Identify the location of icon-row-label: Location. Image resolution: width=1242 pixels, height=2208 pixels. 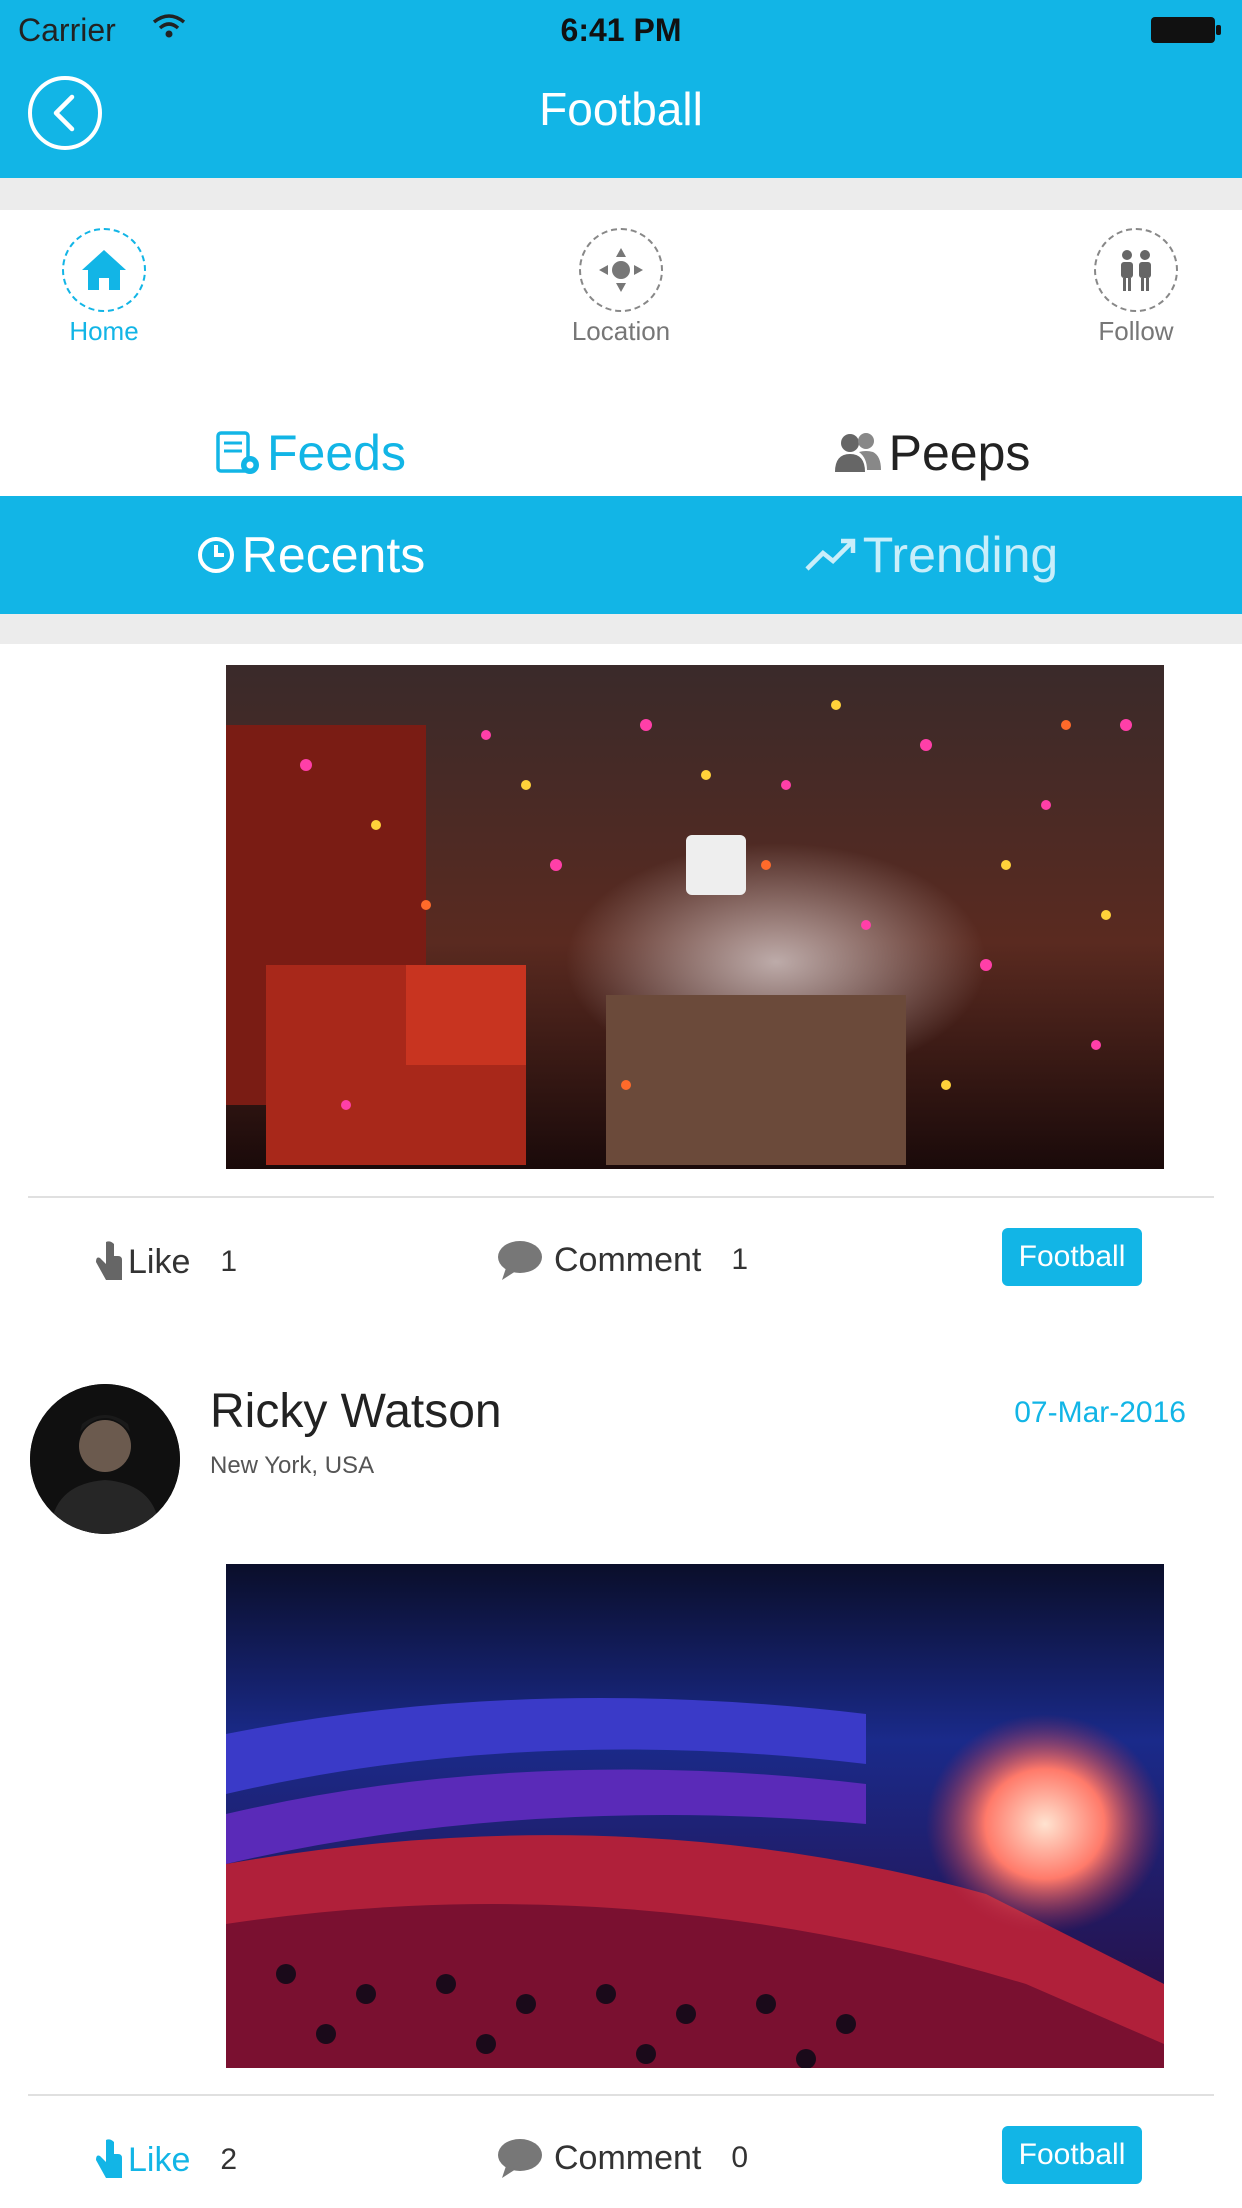
(621, 331).